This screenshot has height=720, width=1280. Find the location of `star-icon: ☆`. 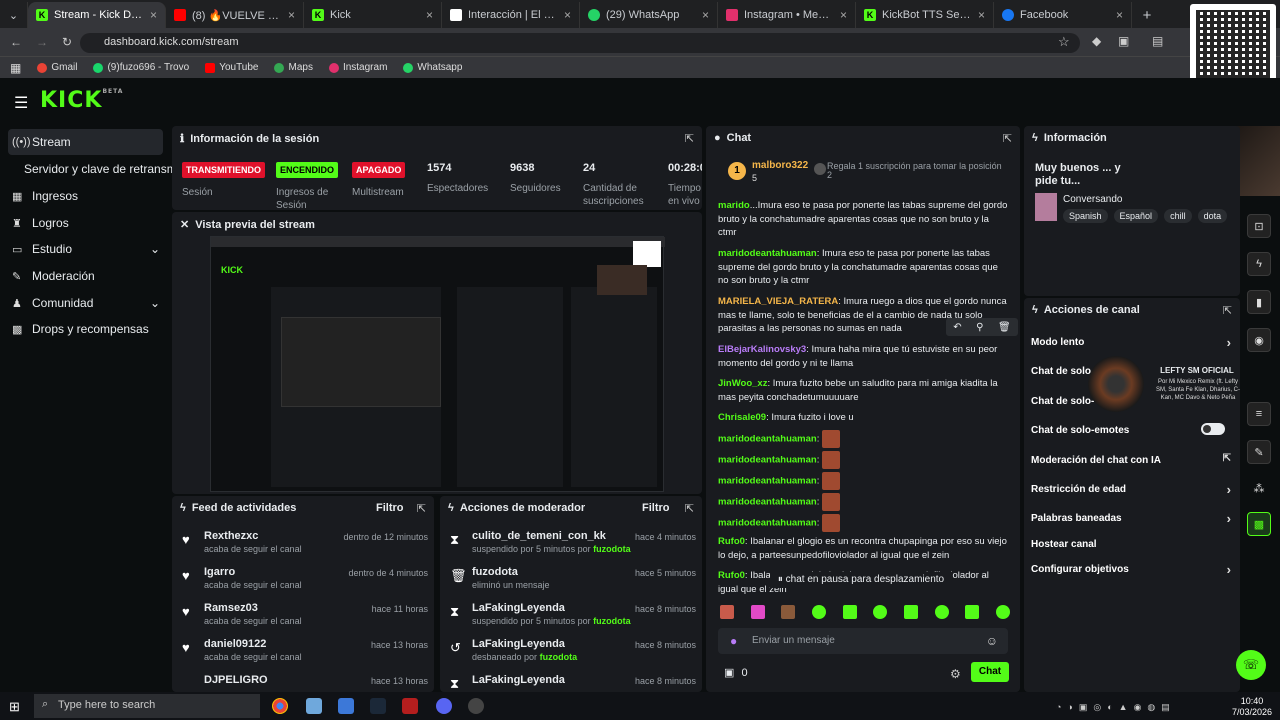

star-icon: ☆ is located at coordinates (1064, 42).